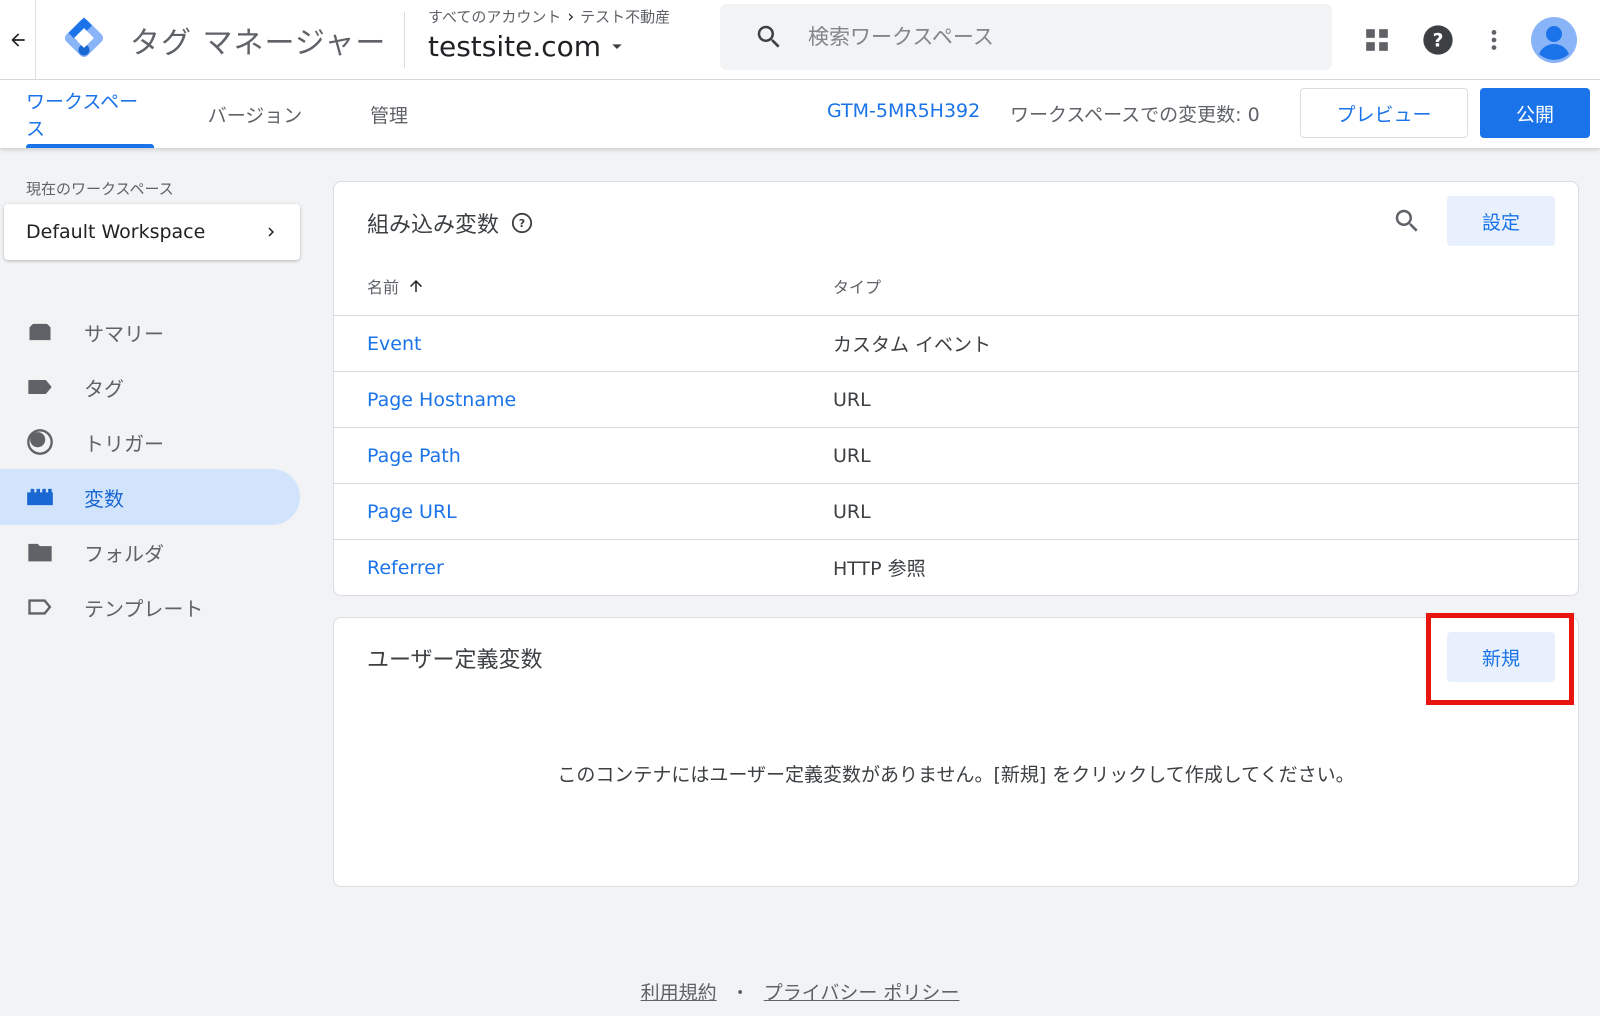  What do you see at coordinates (903, 111) in the screenshot?
I see `container-id-link: GTM-5MR5H392` at bounding box center [903, 111].